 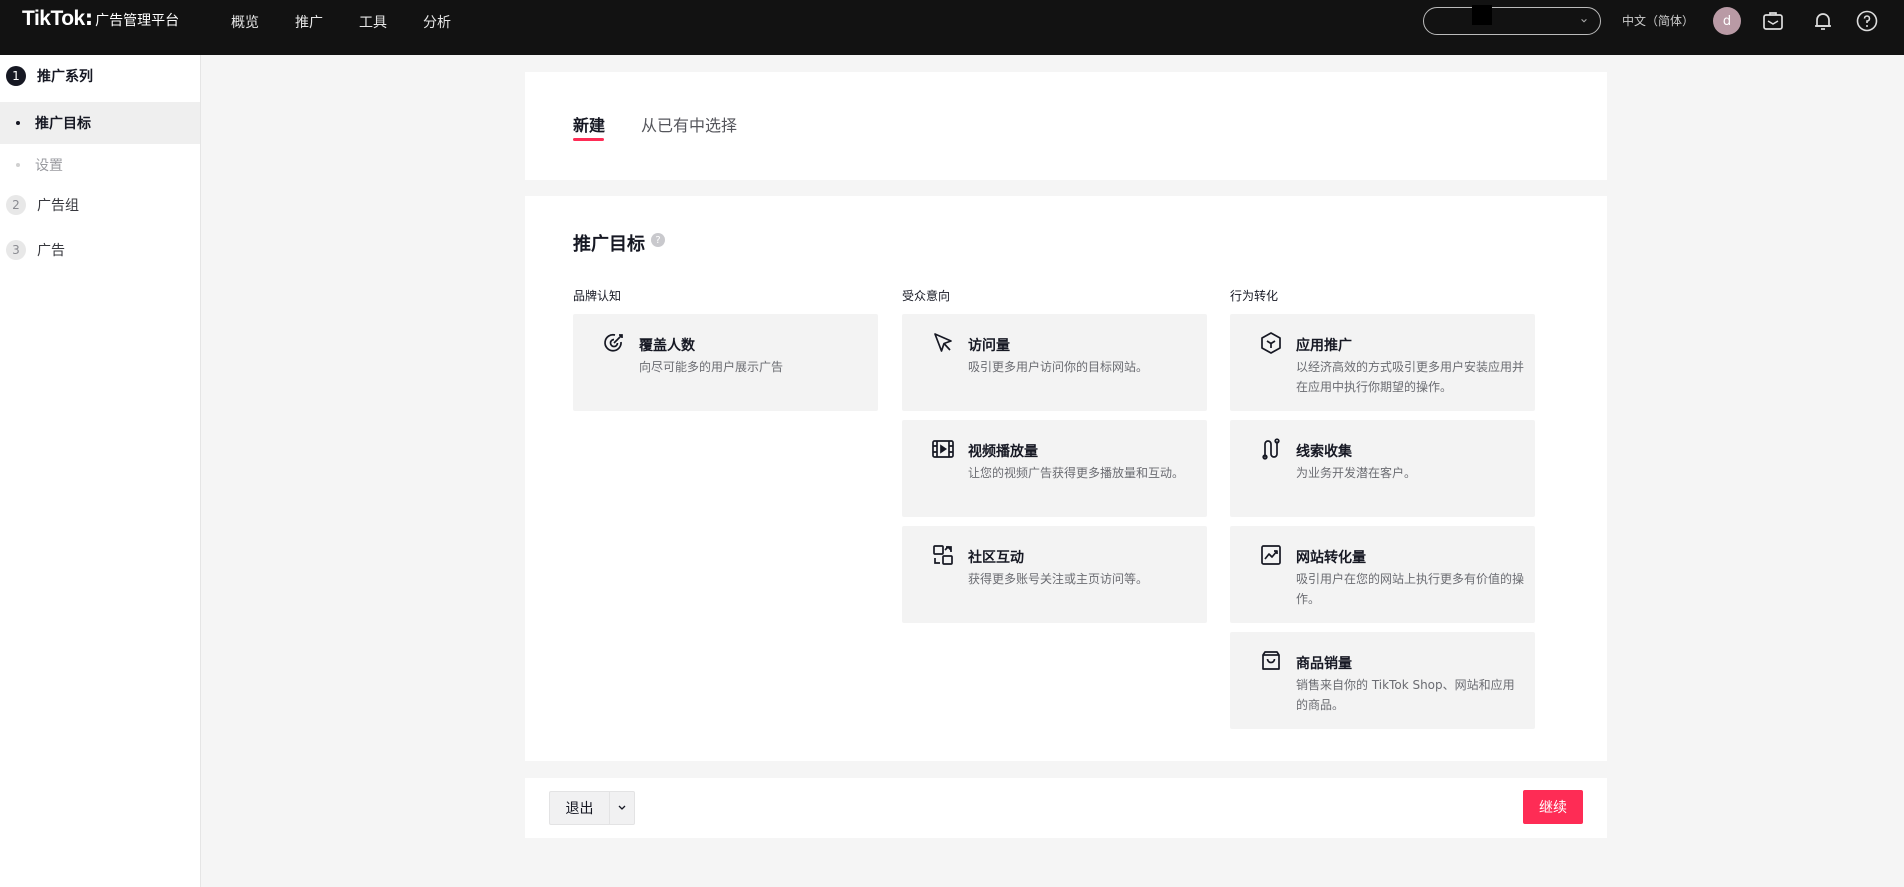 I want to click on nav-tools: 工具, so click(x=373, y=22).